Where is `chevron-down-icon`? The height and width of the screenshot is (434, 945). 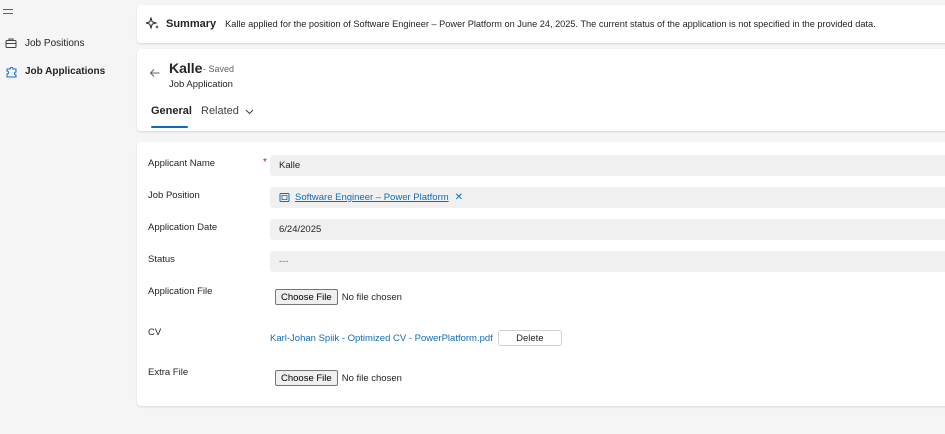 chevron-down-icon is located at coordinates (249, 111).